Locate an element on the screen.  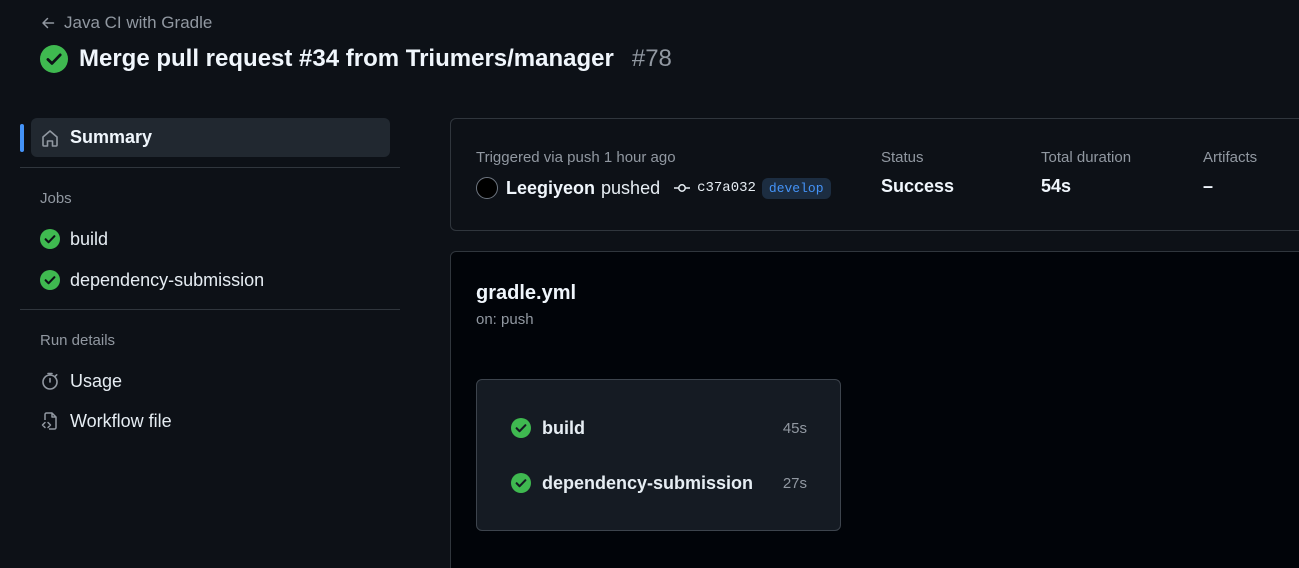
sidebar-item-usage: Usage is located at coordinates (210, 381).